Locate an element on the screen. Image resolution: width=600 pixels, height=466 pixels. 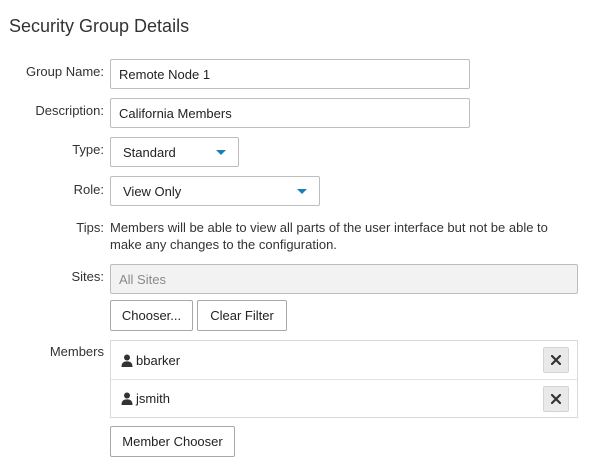
group-name-label: Group Name: is located at coordinates (64, 71).